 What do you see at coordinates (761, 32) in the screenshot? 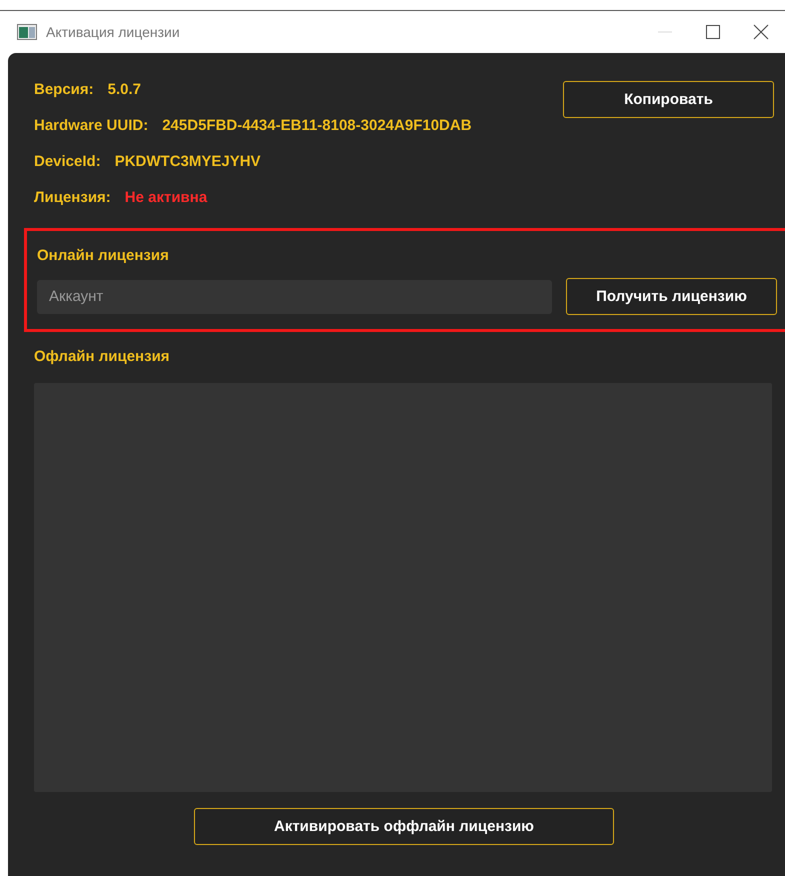
I see `close-icon` at bounding box center [761, 32].